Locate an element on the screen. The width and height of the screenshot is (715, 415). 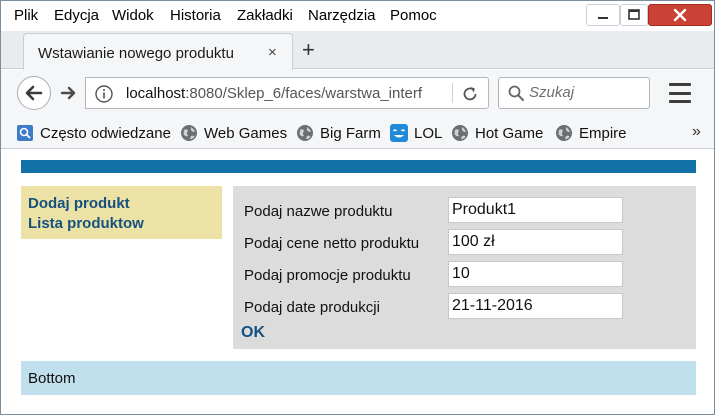
menu-edycja: Edycja is located at coordinates (76, 15).